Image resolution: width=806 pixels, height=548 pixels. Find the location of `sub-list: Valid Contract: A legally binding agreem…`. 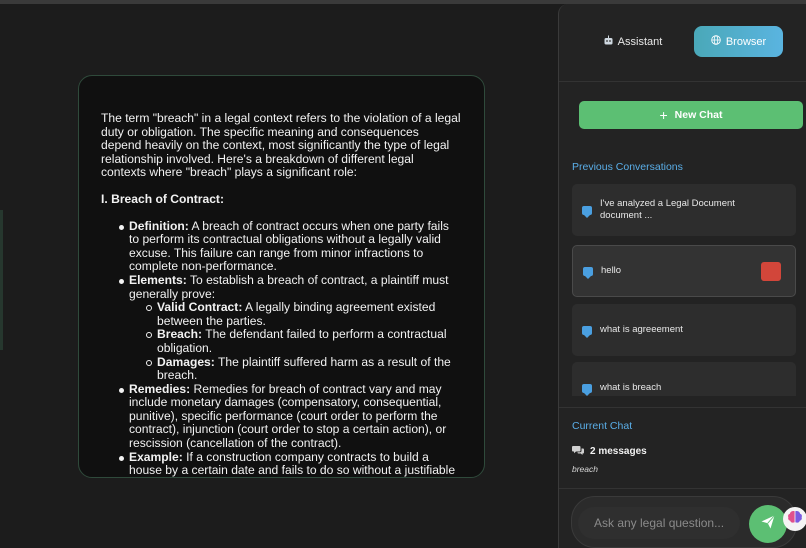

sub-list: Valid Contract: A legally binding agreem… is located at coordinates (295, 341).